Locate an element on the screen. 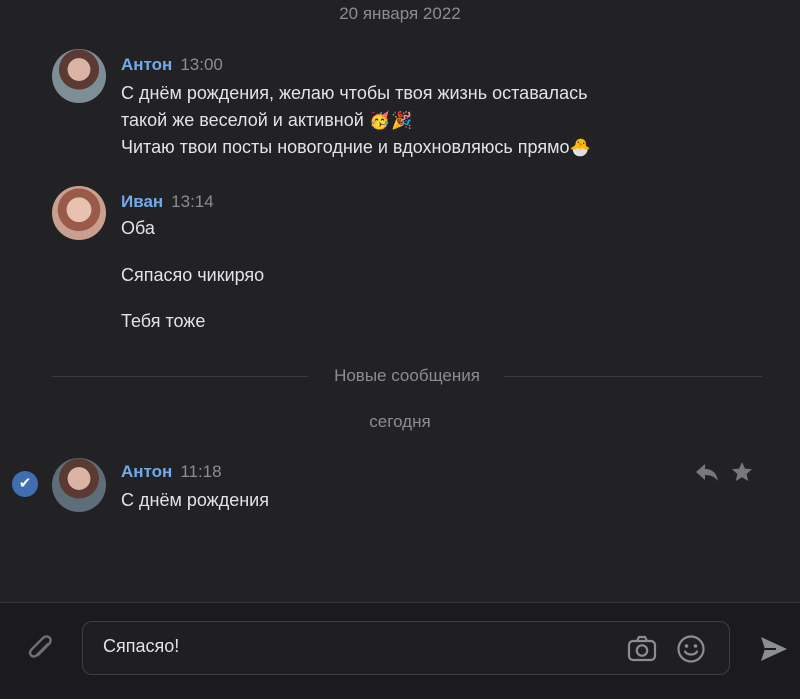 The height and width of the screenshot is (699, 800). new-messages-divider: Новые сообщения is located at coordinates (407, 376).